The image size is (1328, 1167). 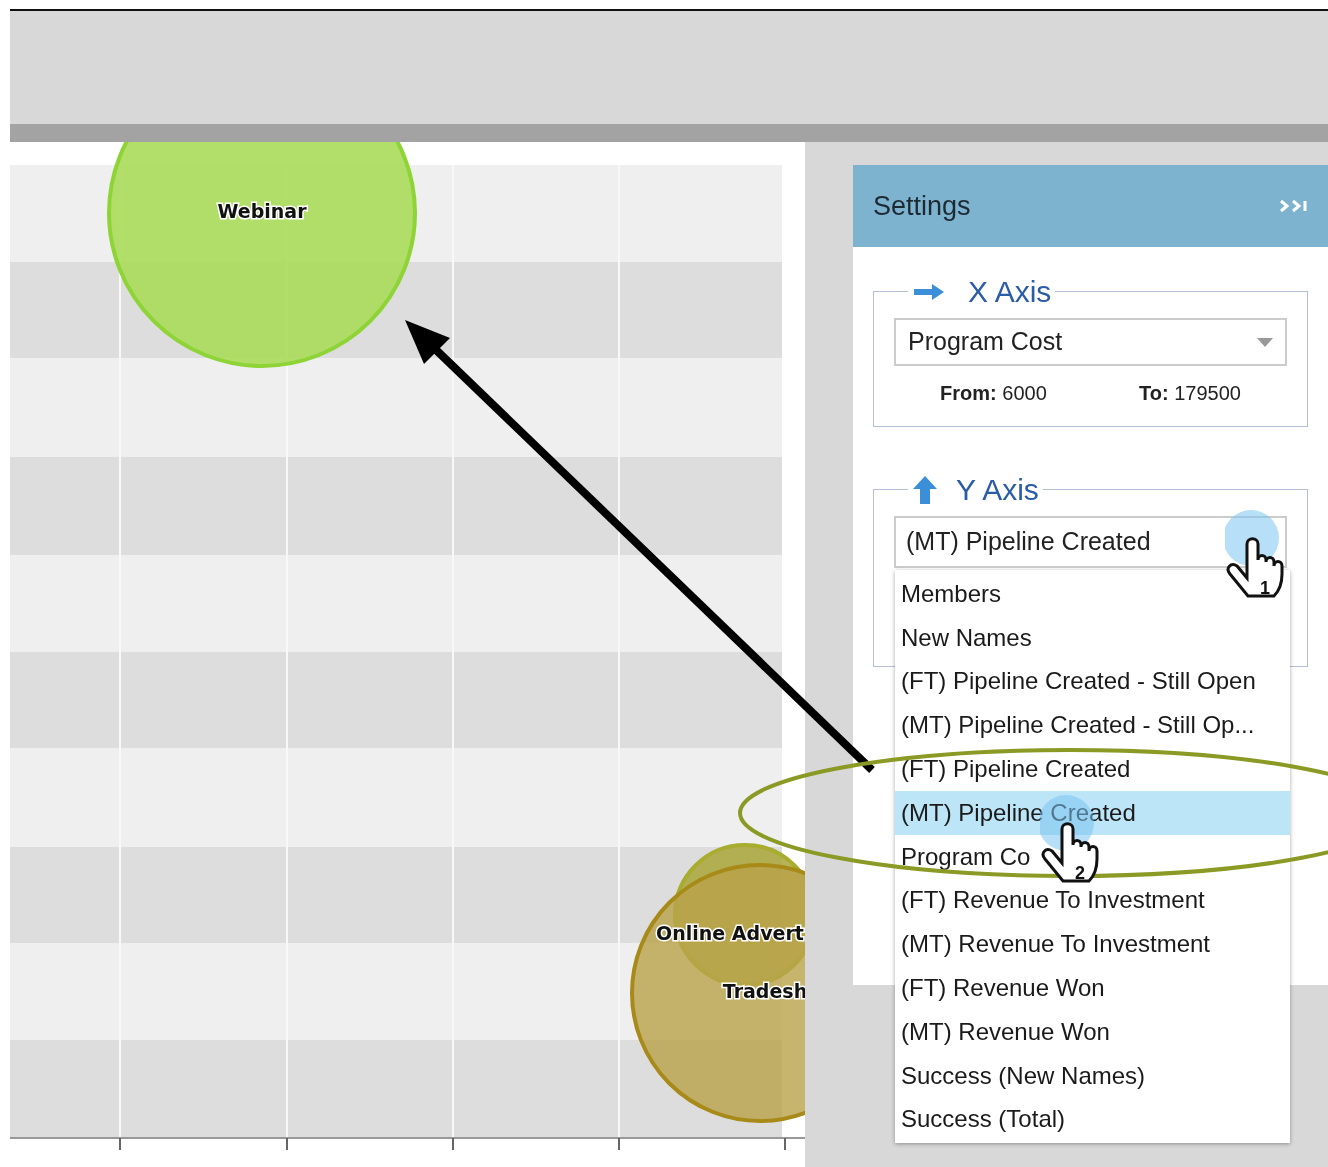 I want to click on bubble-label: Webinar, so click(x=262, y=211).